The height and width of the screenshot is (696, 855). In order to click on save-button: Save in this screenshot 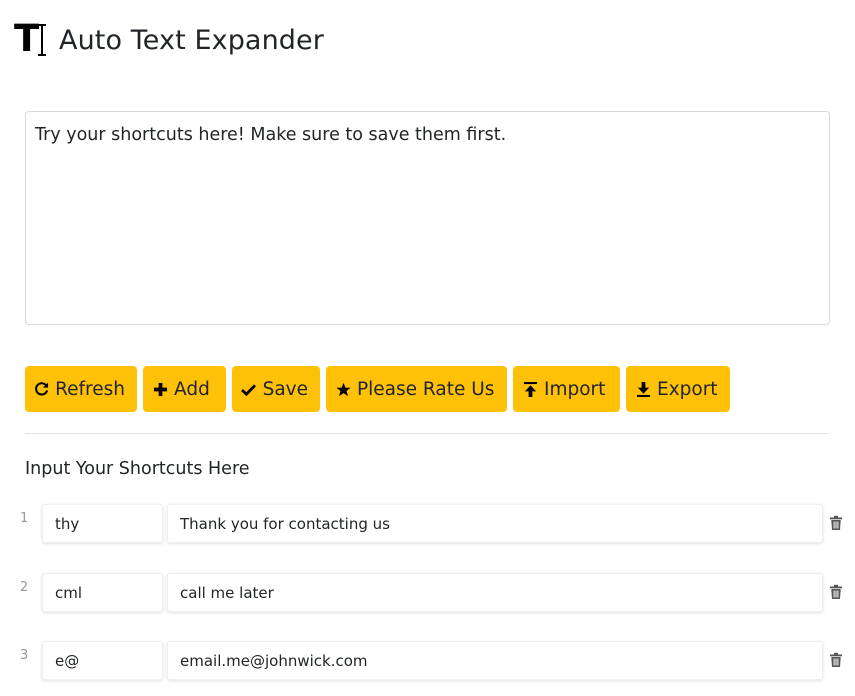, I will do `click(276, 389)`.